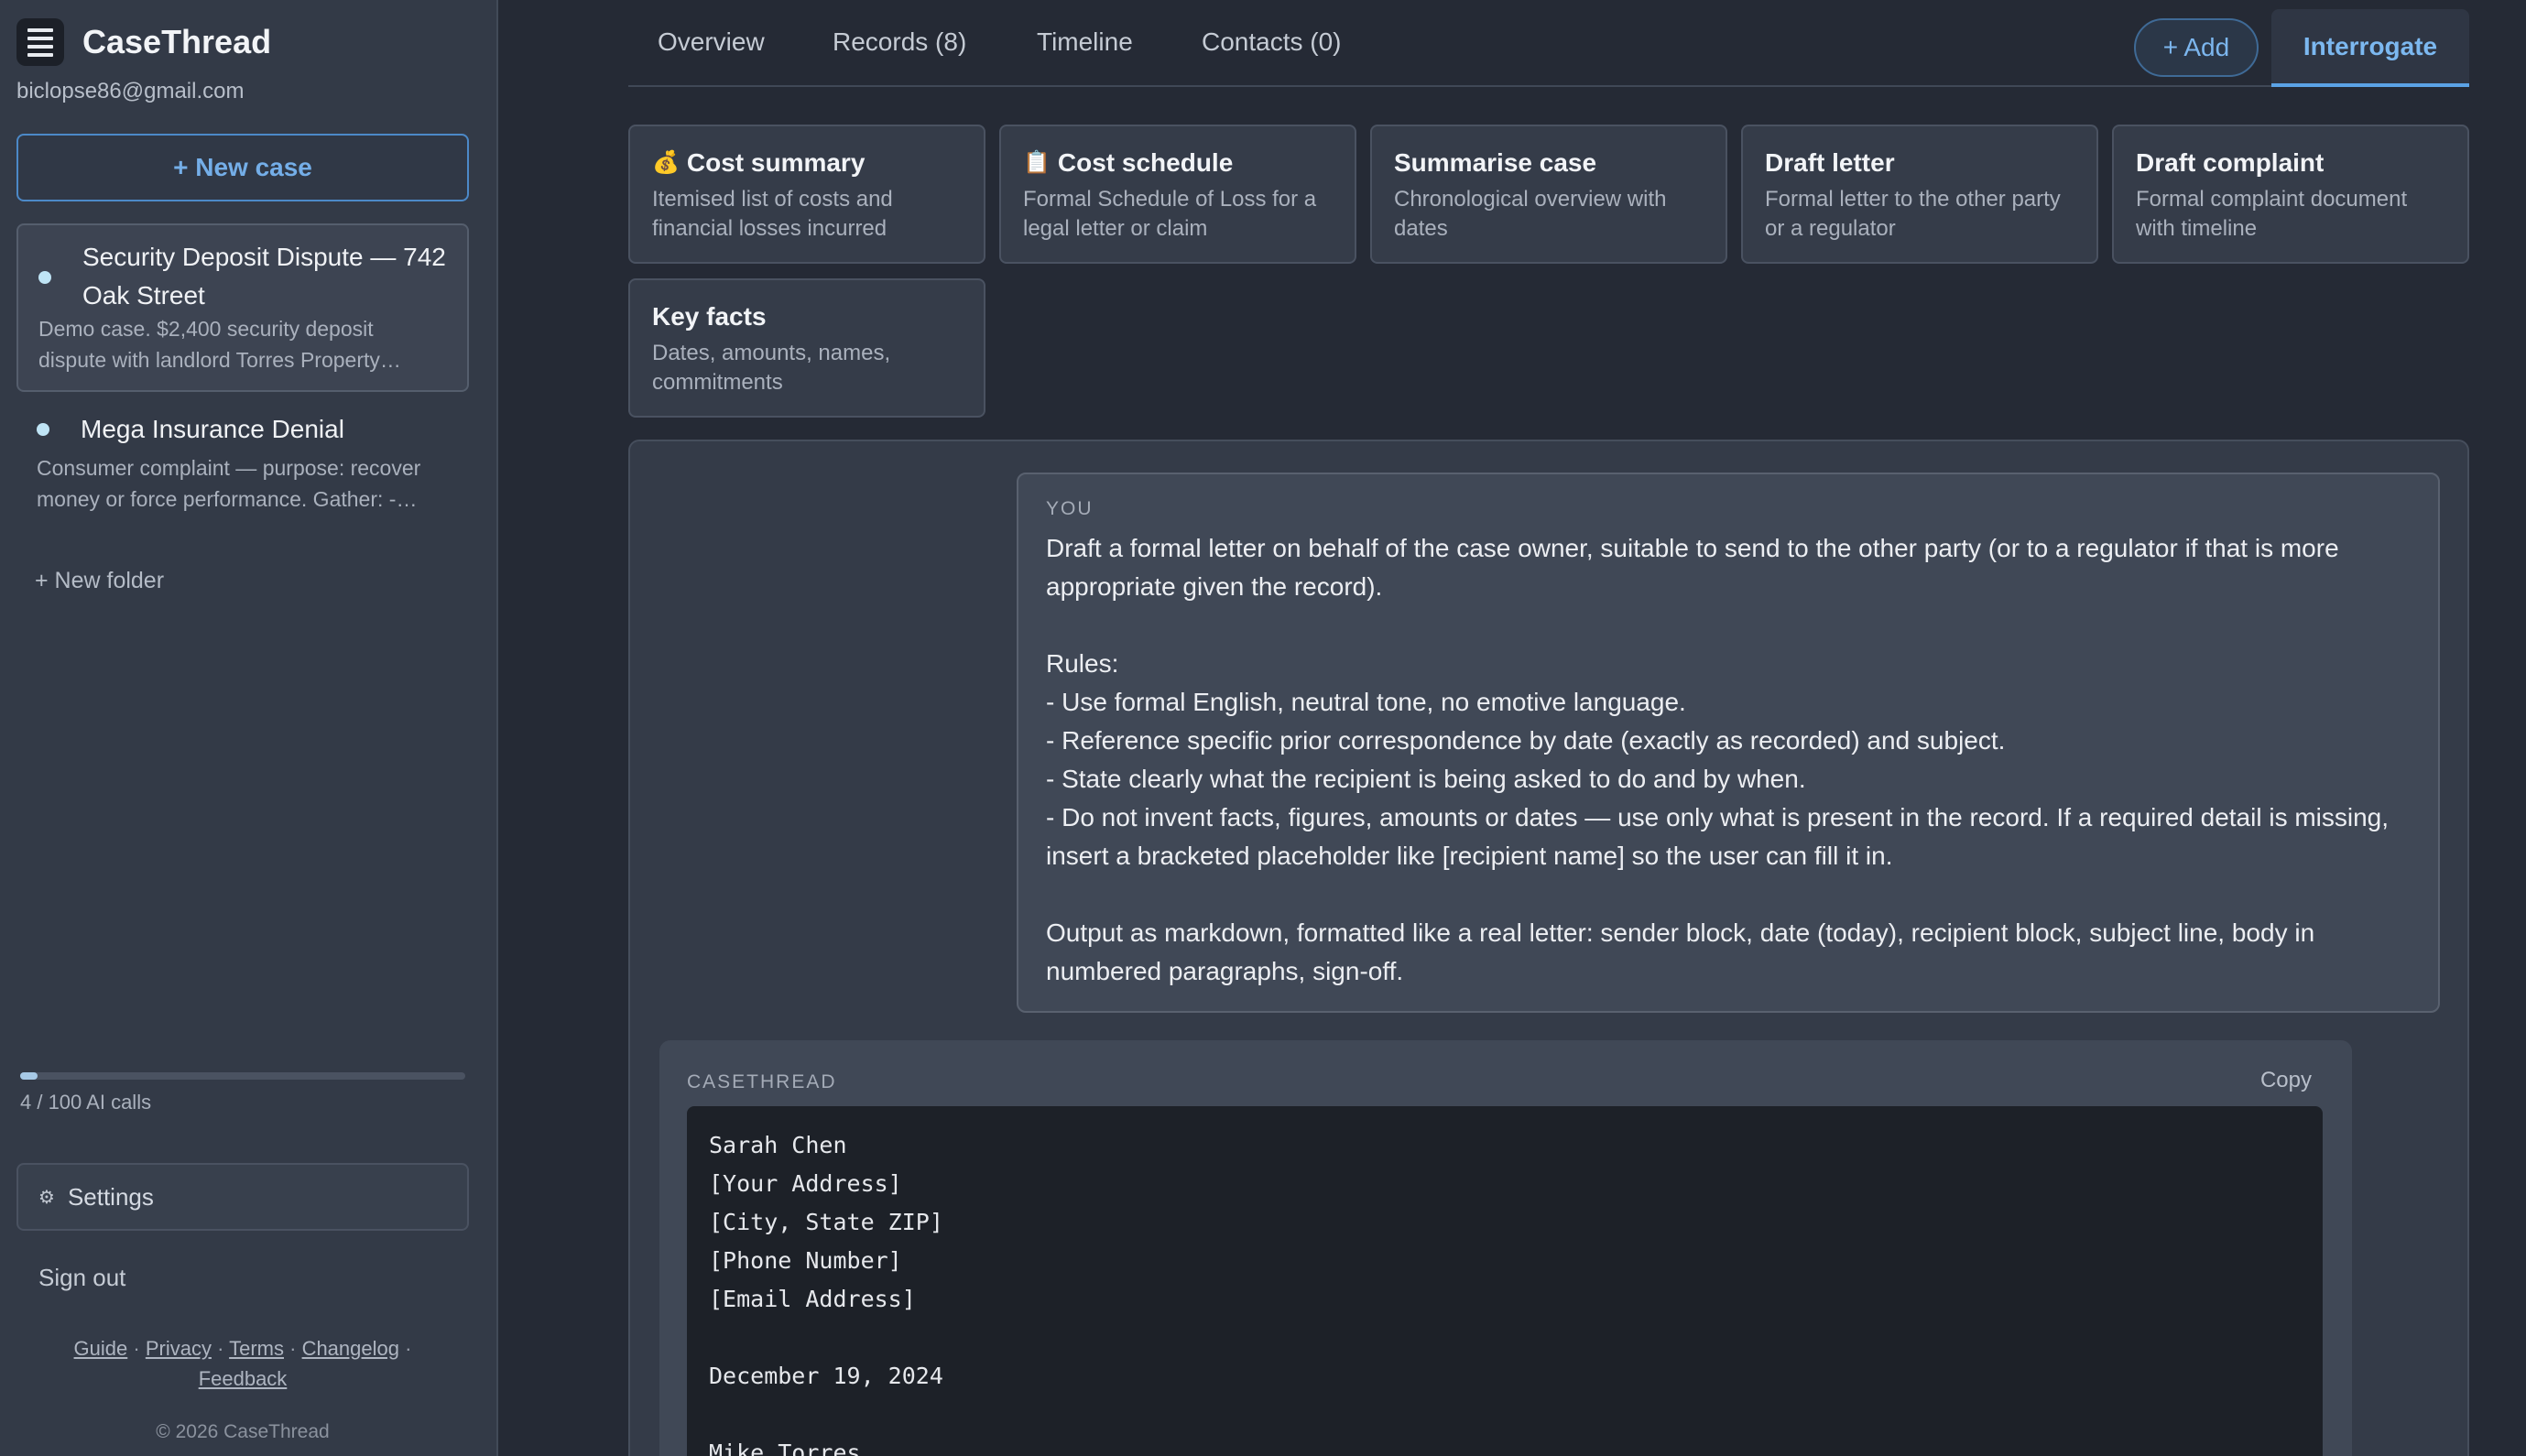 This screenshot has width=2526, height=1456. What do you see at coordinates (86, 1102) in the screenshot?
I see `ai-usage-label: 4 / 100 AI calls` at bounding box center [86, 1102].